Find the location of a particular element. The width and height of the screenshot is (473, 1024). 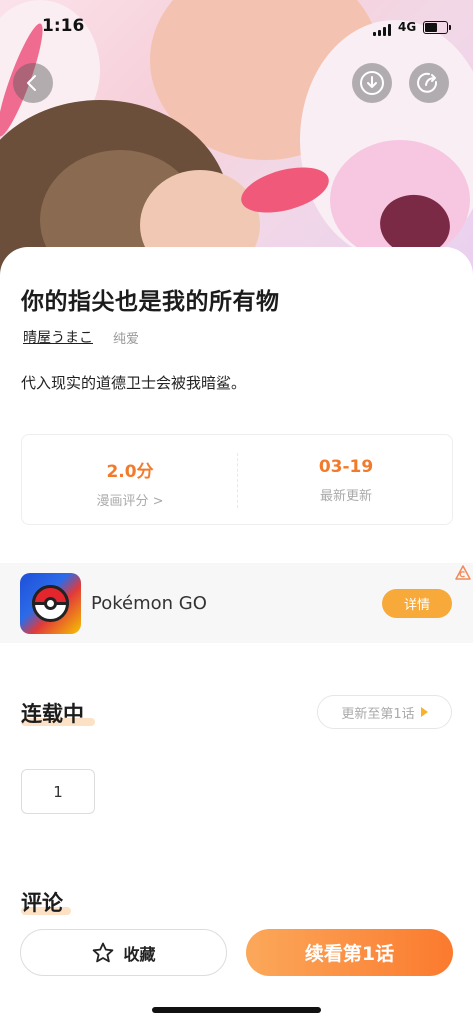

star-icon is located at coordinates (103, 952).